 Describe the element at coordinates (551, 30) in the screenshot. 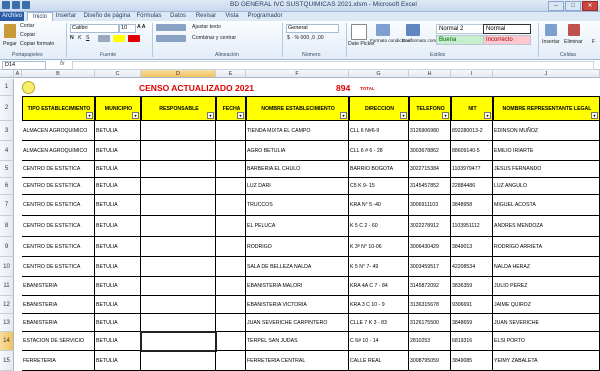

I see `insert-cells-icon` at that location.